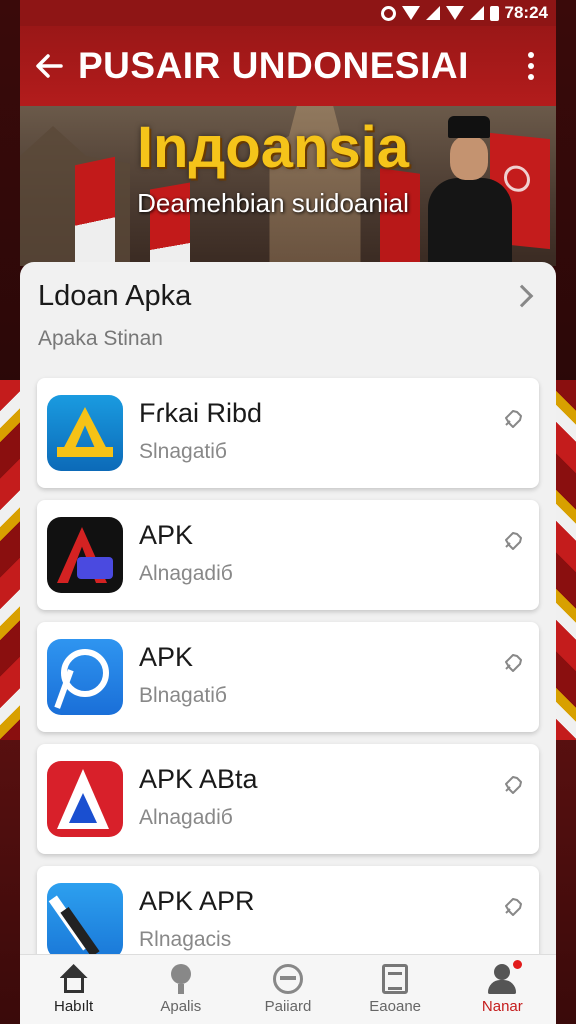 The width and height of the screenshot is (576, 1024). I want to click on notification-badge, so click(518, 964).